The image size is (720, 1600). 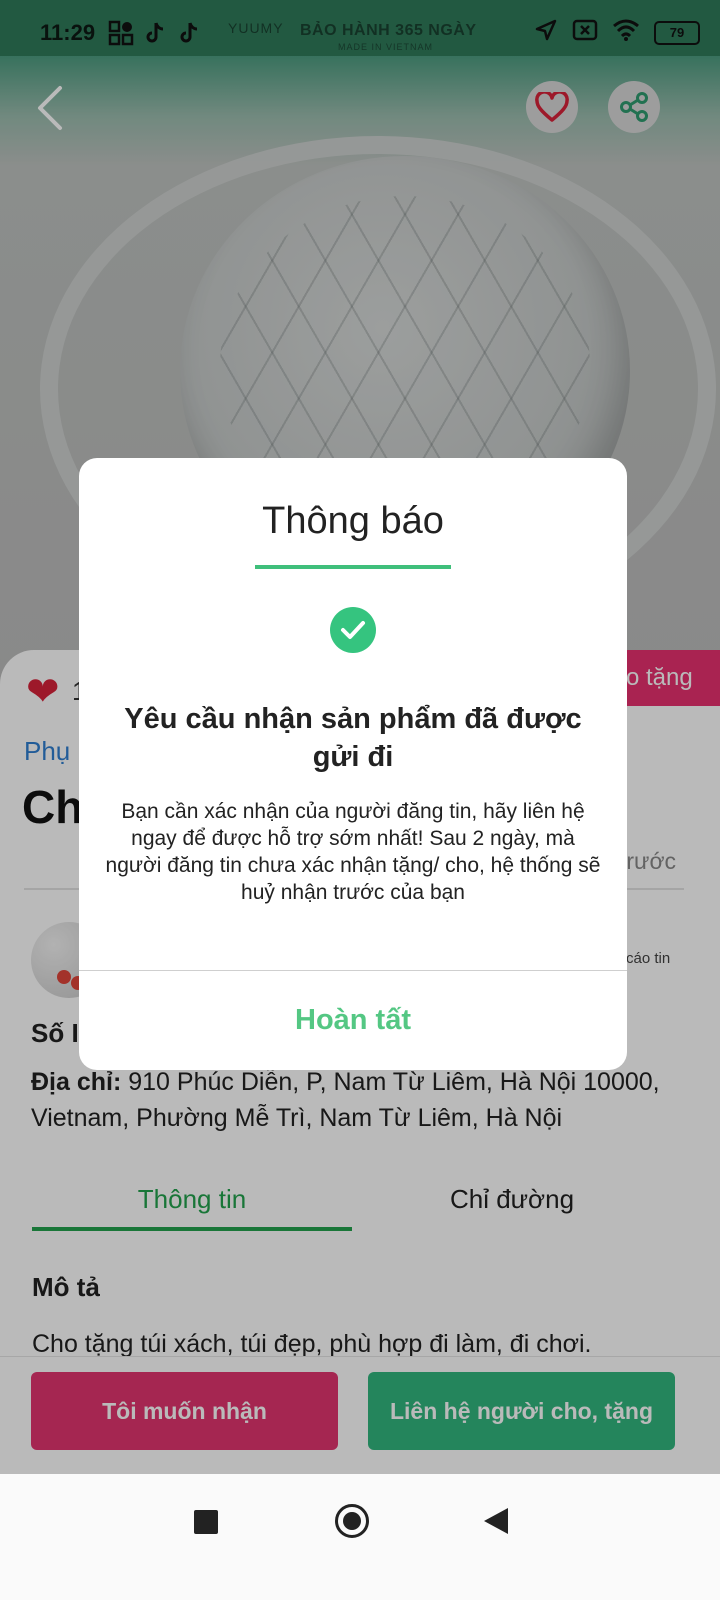 What do you see at coordinates (352, 1521) in the screenshot?
I see `nav-home-icon` at bounding box center [352, 1521].